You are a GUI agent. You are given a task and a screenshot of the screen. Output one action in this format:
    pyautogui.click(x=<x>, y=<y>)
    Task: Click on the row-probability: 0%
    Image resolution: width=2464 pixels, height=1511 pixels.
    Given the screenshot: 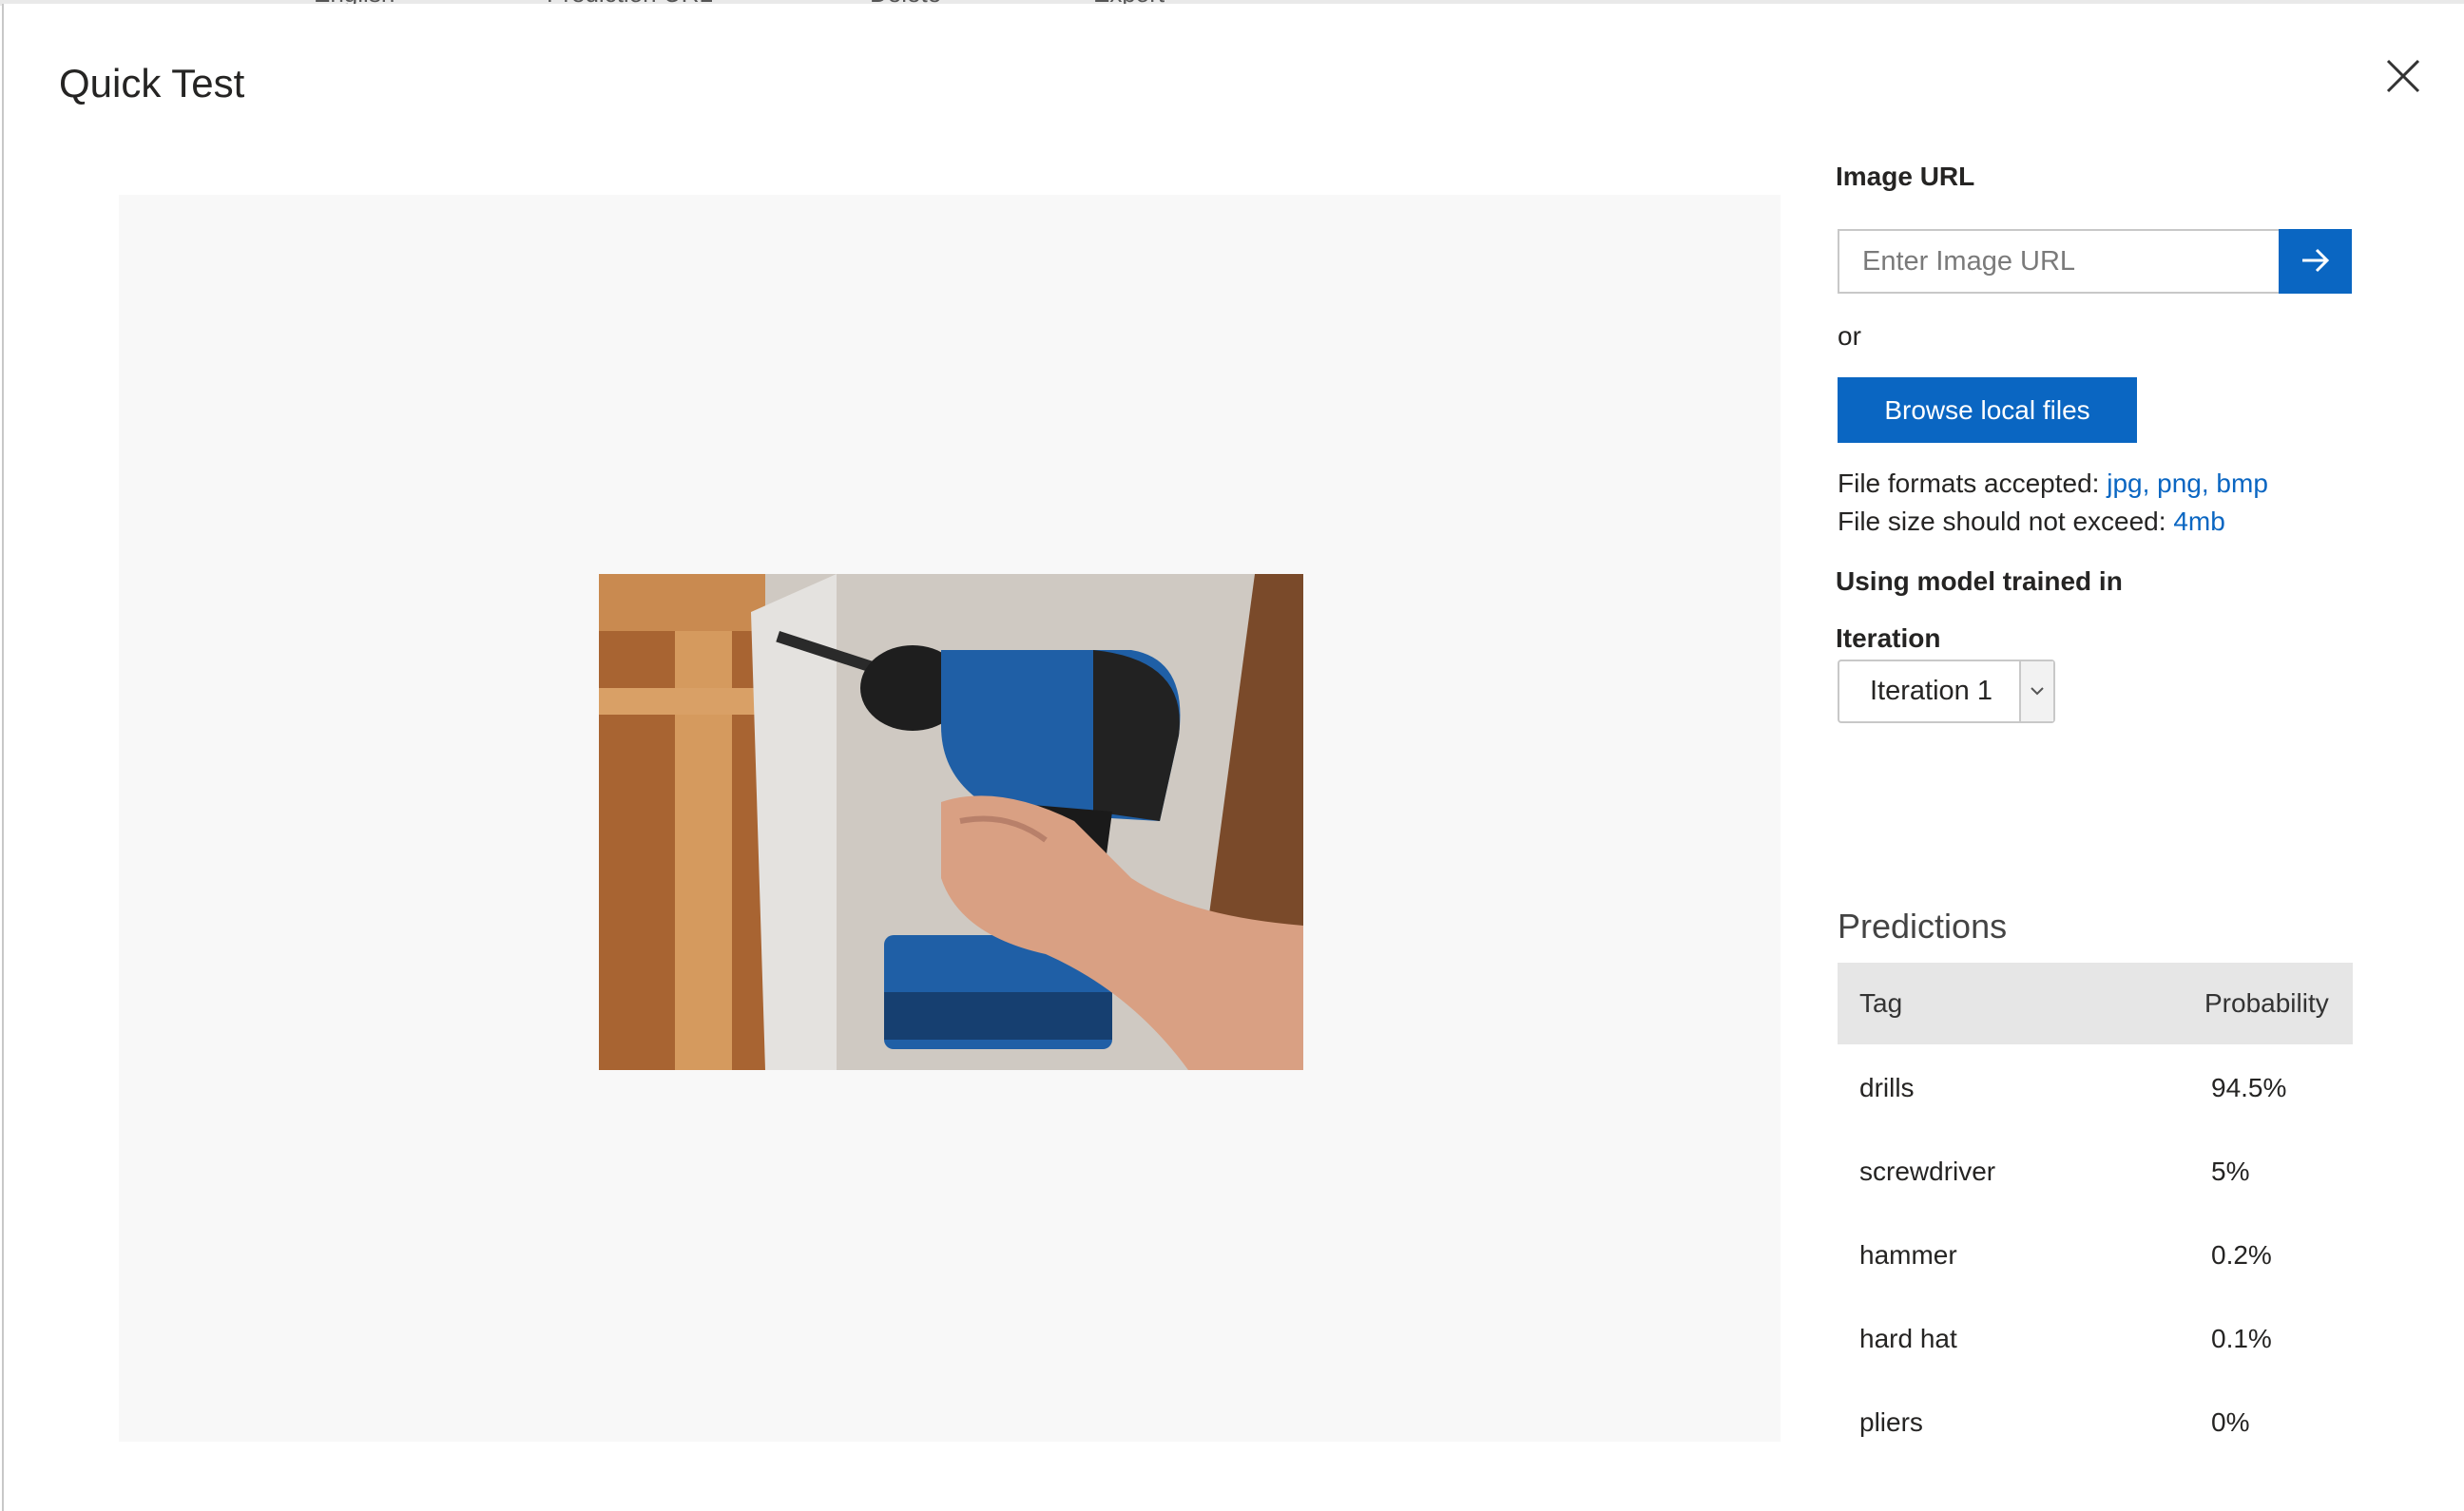 What is the action you would take?
    pyautogui.click(x=2230, y=1422)
    